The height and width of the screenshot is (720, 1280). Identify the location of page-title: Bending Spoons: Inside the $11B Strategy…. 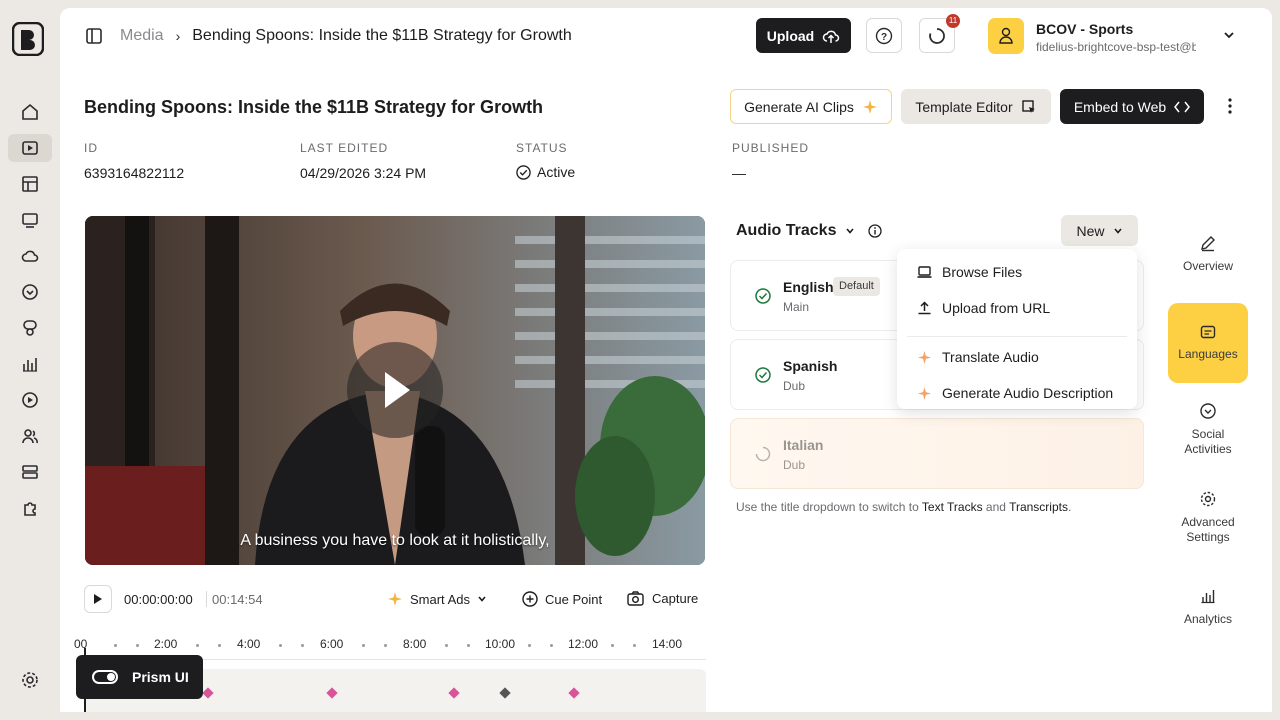
(314, 107).